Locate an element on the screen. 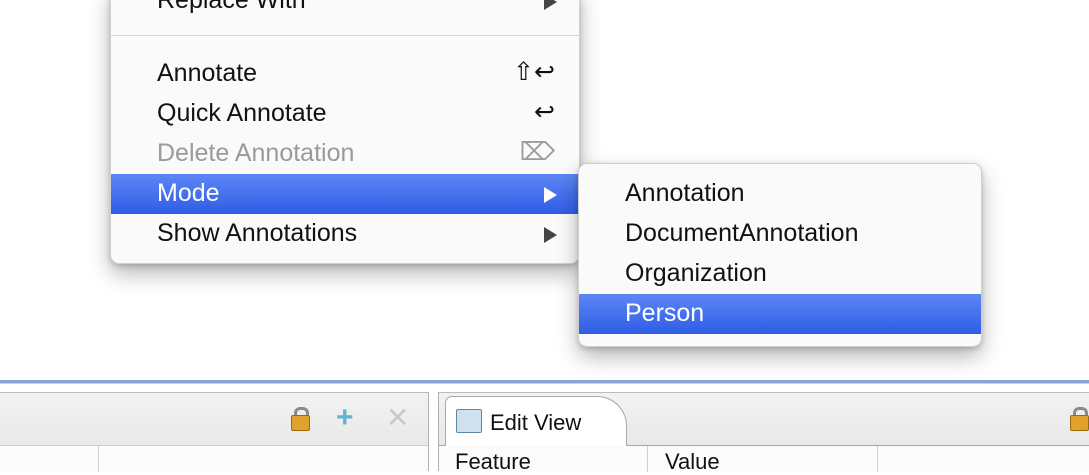 The image size is (1089, 475). menu-item-label: Mode is located at coordinates (188, 193).